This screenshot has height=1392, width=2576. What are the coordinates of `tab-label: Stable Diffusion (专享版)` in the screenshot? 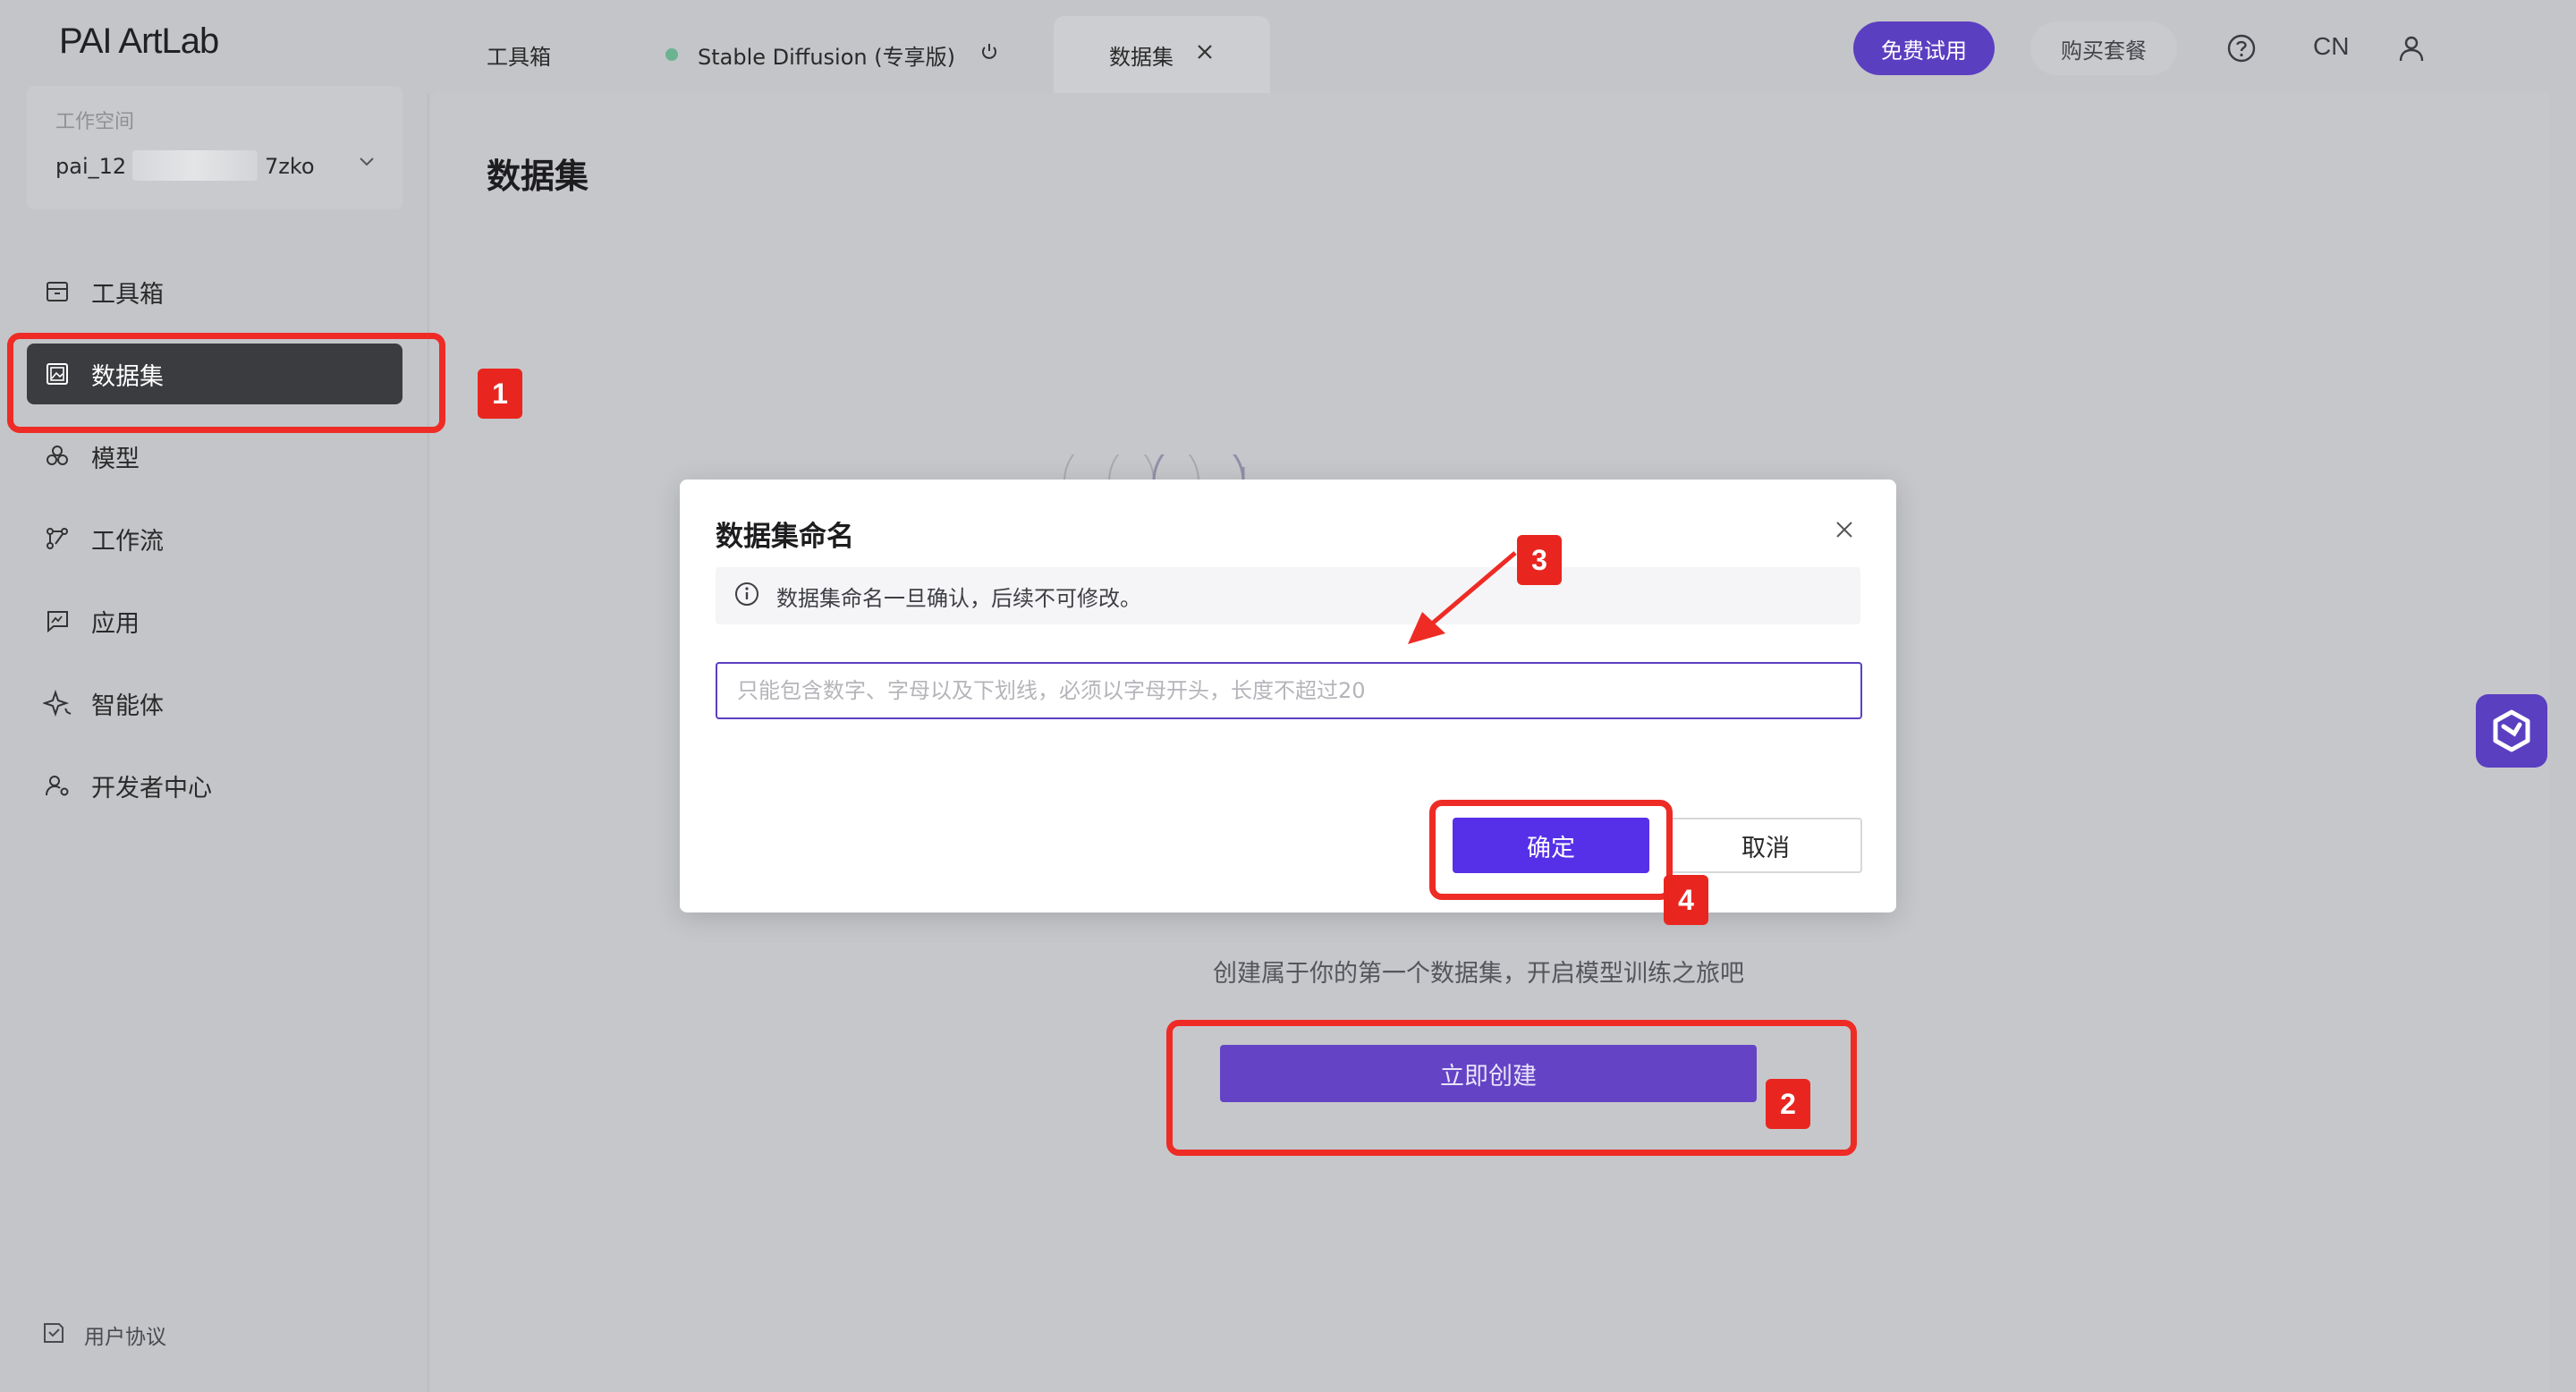 It's located at (826, 57).